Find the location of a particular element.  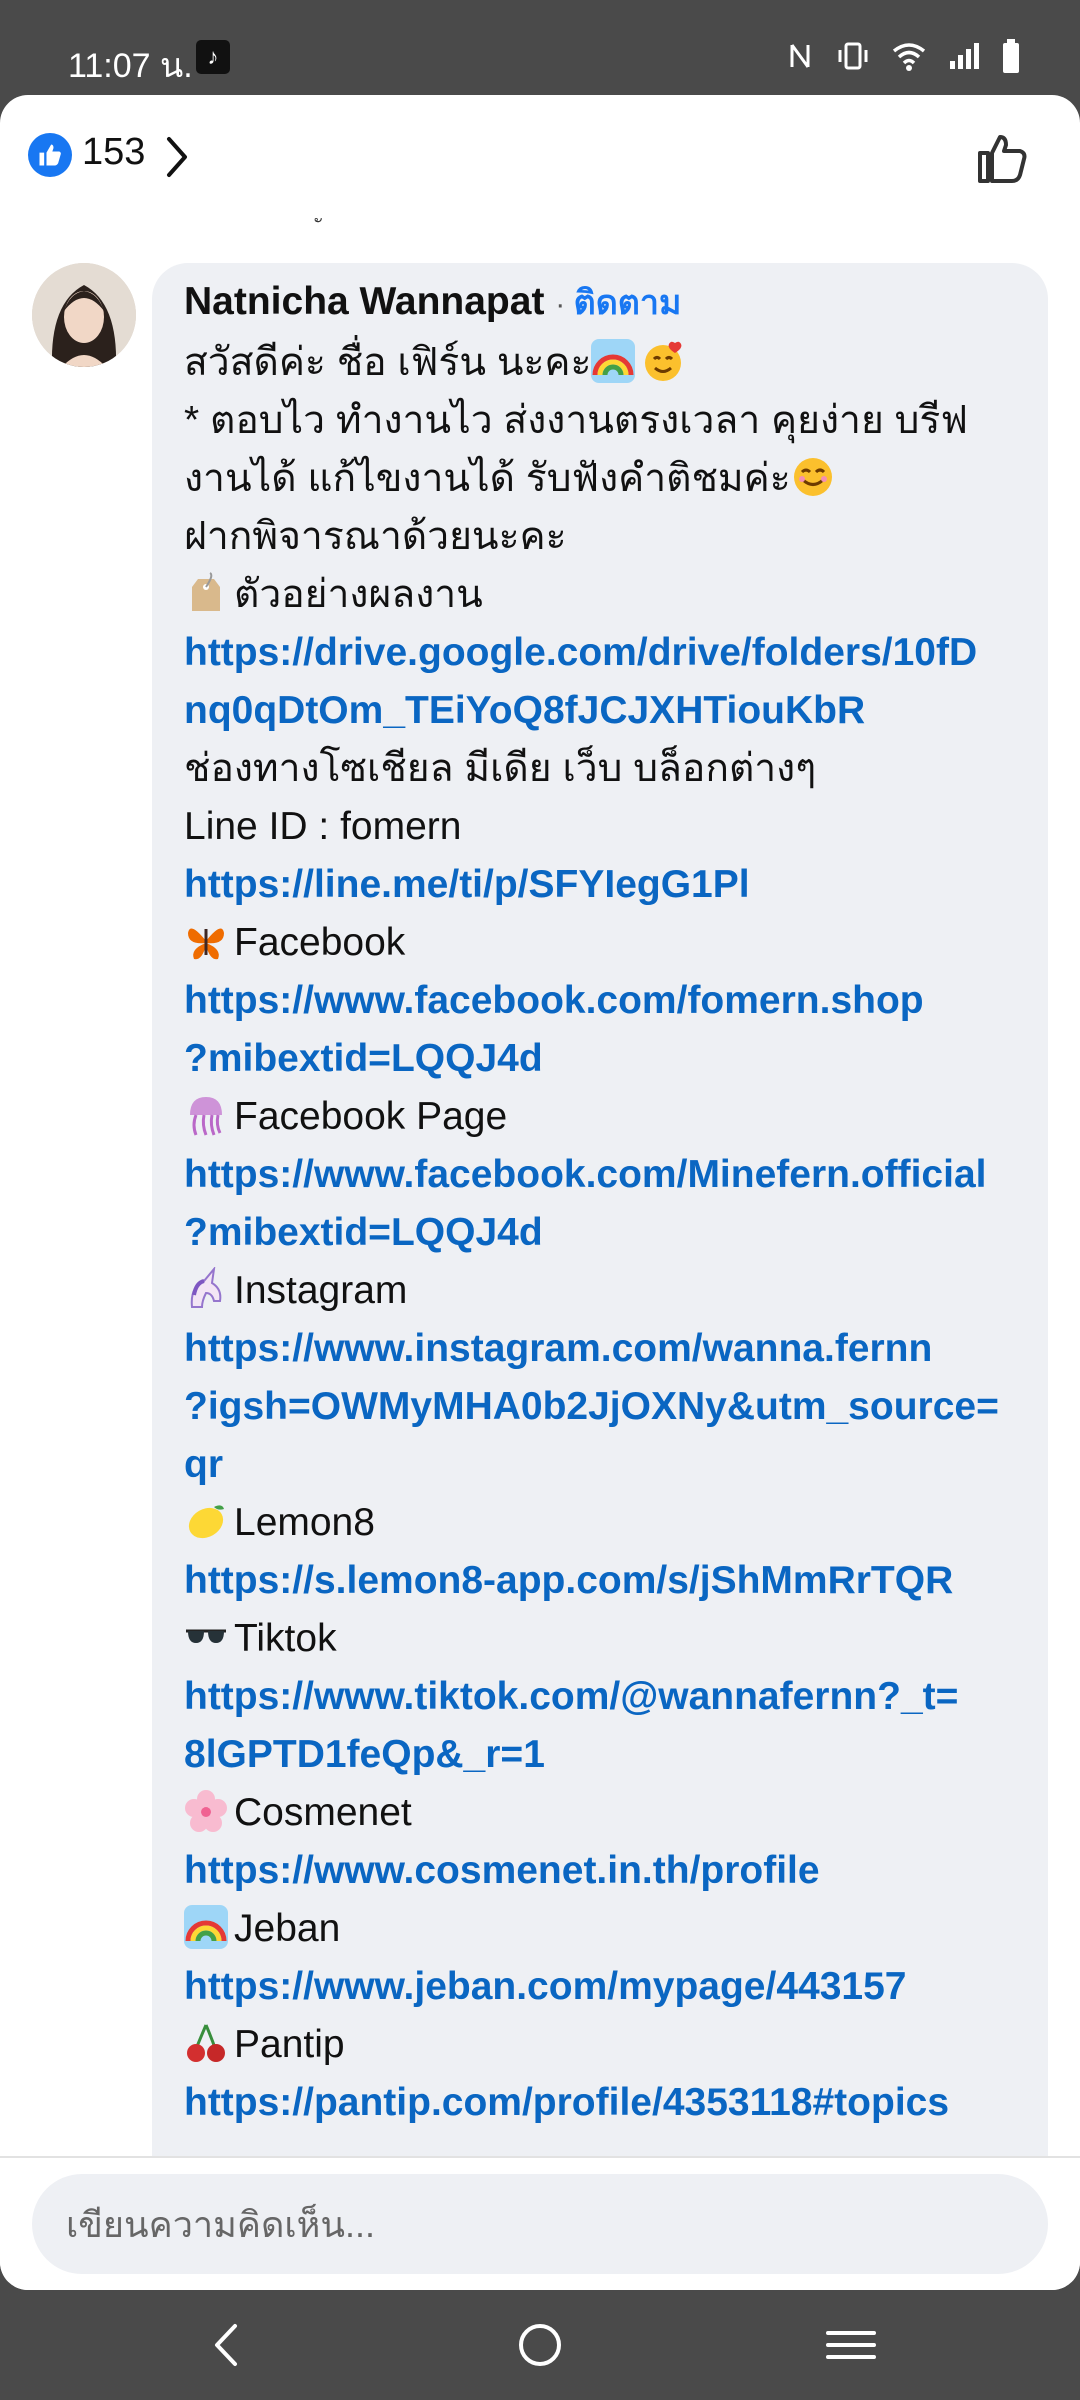

battery-icon is located at coordinates (1011, 58).